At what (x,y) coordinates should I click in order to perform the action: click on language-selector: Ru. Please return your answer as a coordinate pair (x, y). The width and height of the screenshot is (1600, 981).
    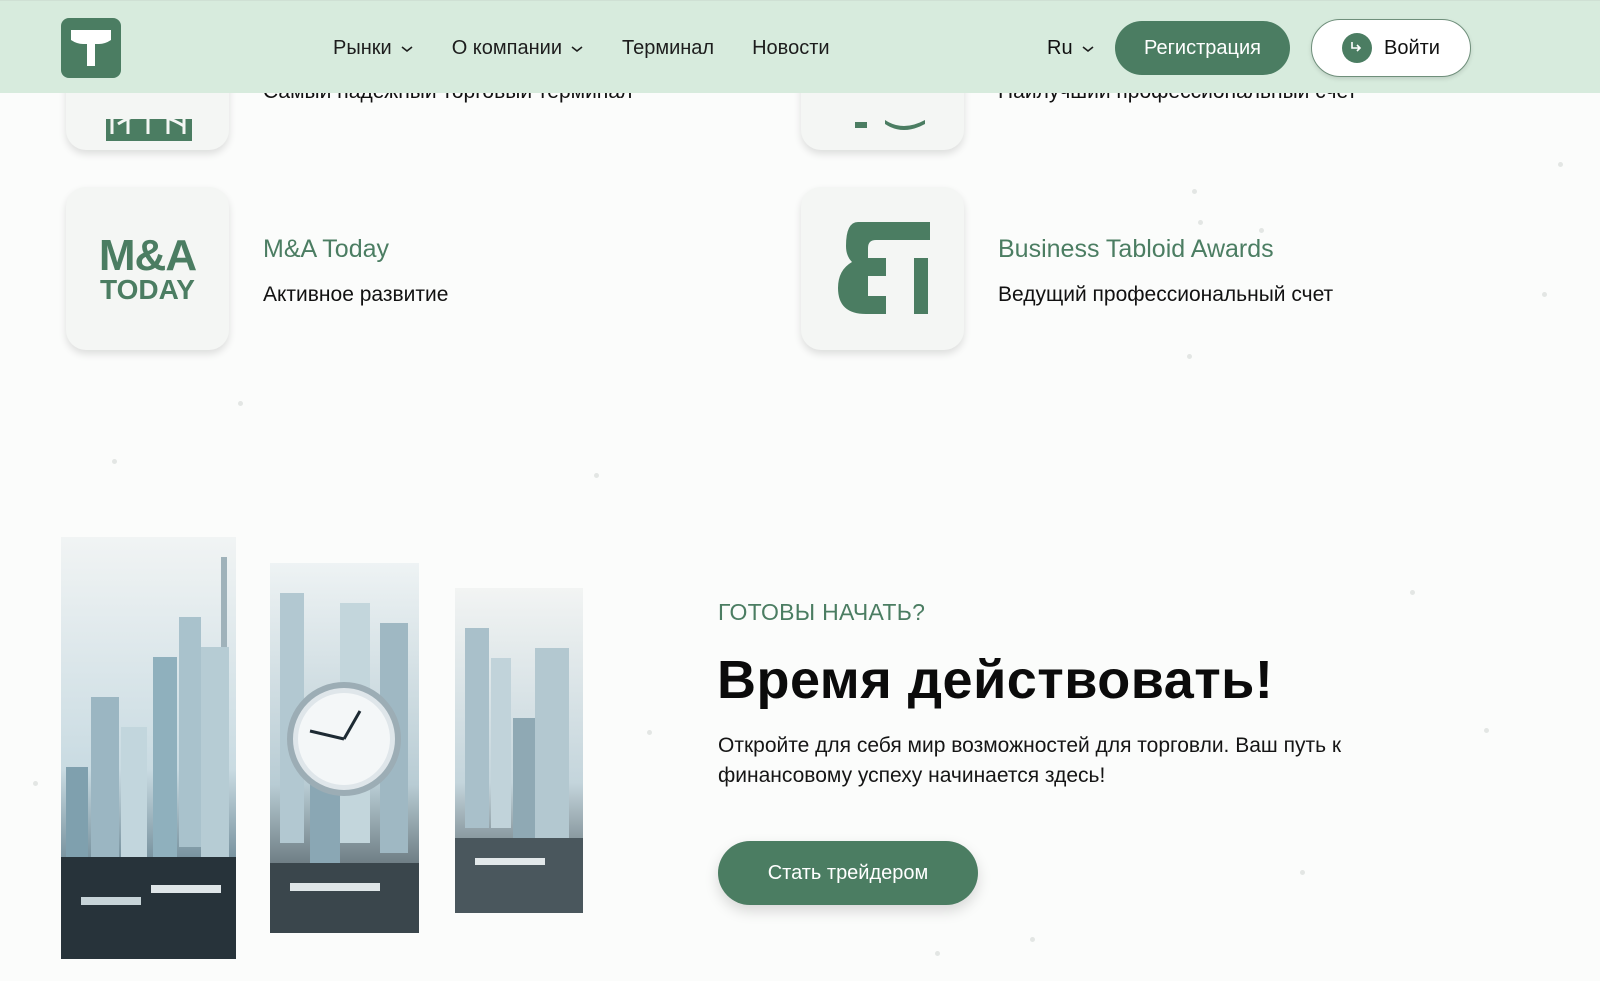
    Looking at the image, I should click on (1071, 48).